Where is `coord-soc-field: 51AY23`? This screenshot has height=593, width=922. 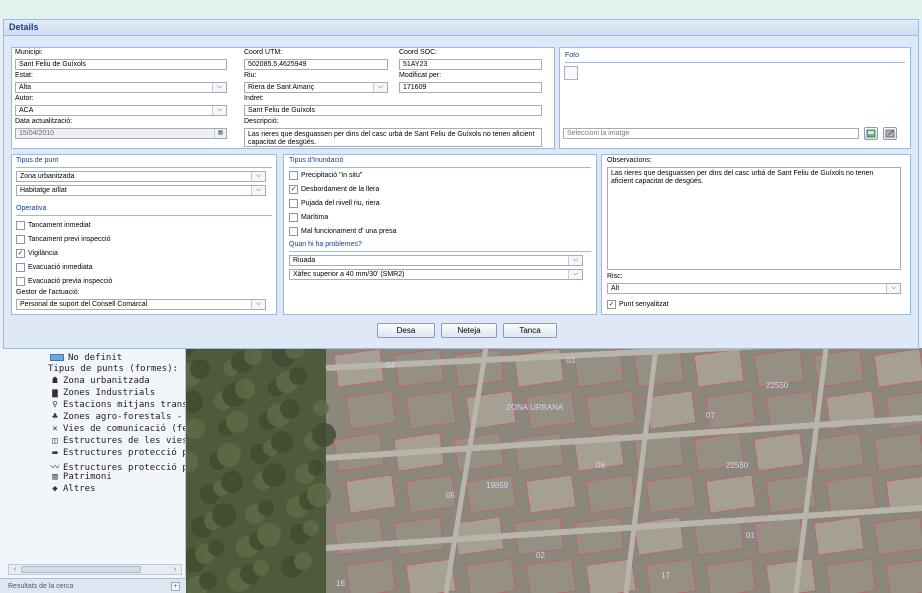 coord-soc-field: 51AY23 is located at coordinates (470, 64).